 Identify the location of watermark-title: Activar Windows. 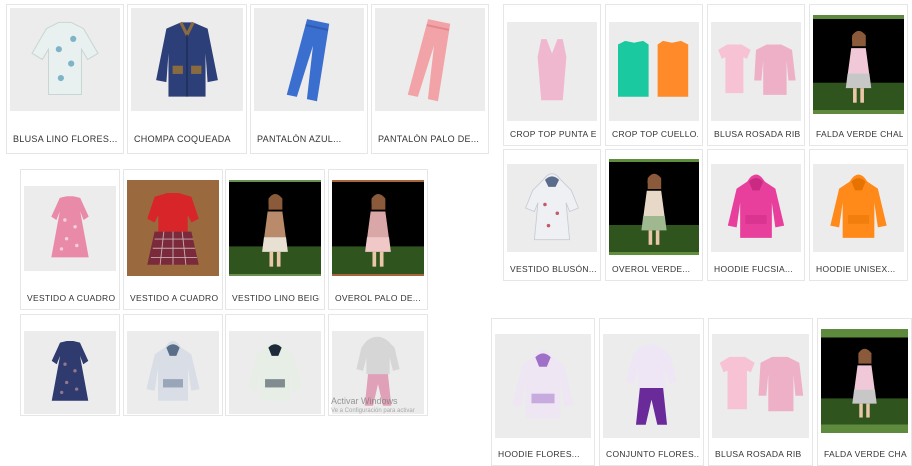
(364, 401).